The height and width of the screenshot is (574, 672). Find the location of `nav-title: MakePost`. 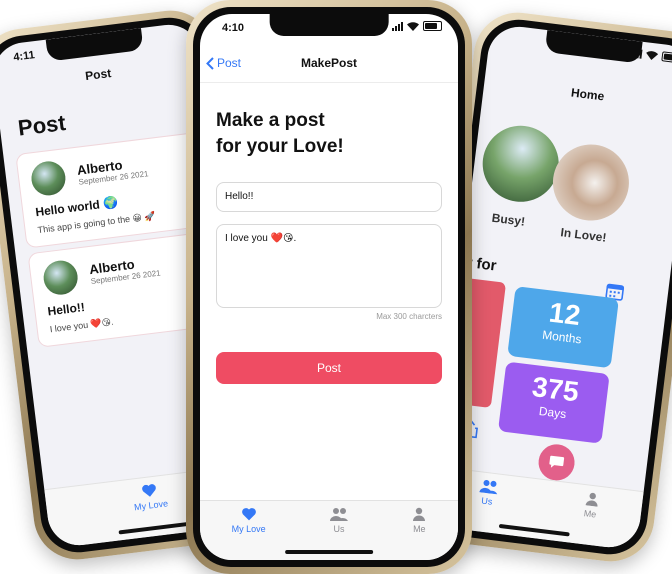

nav-title: MakePost is located at coordinates (329, 63).